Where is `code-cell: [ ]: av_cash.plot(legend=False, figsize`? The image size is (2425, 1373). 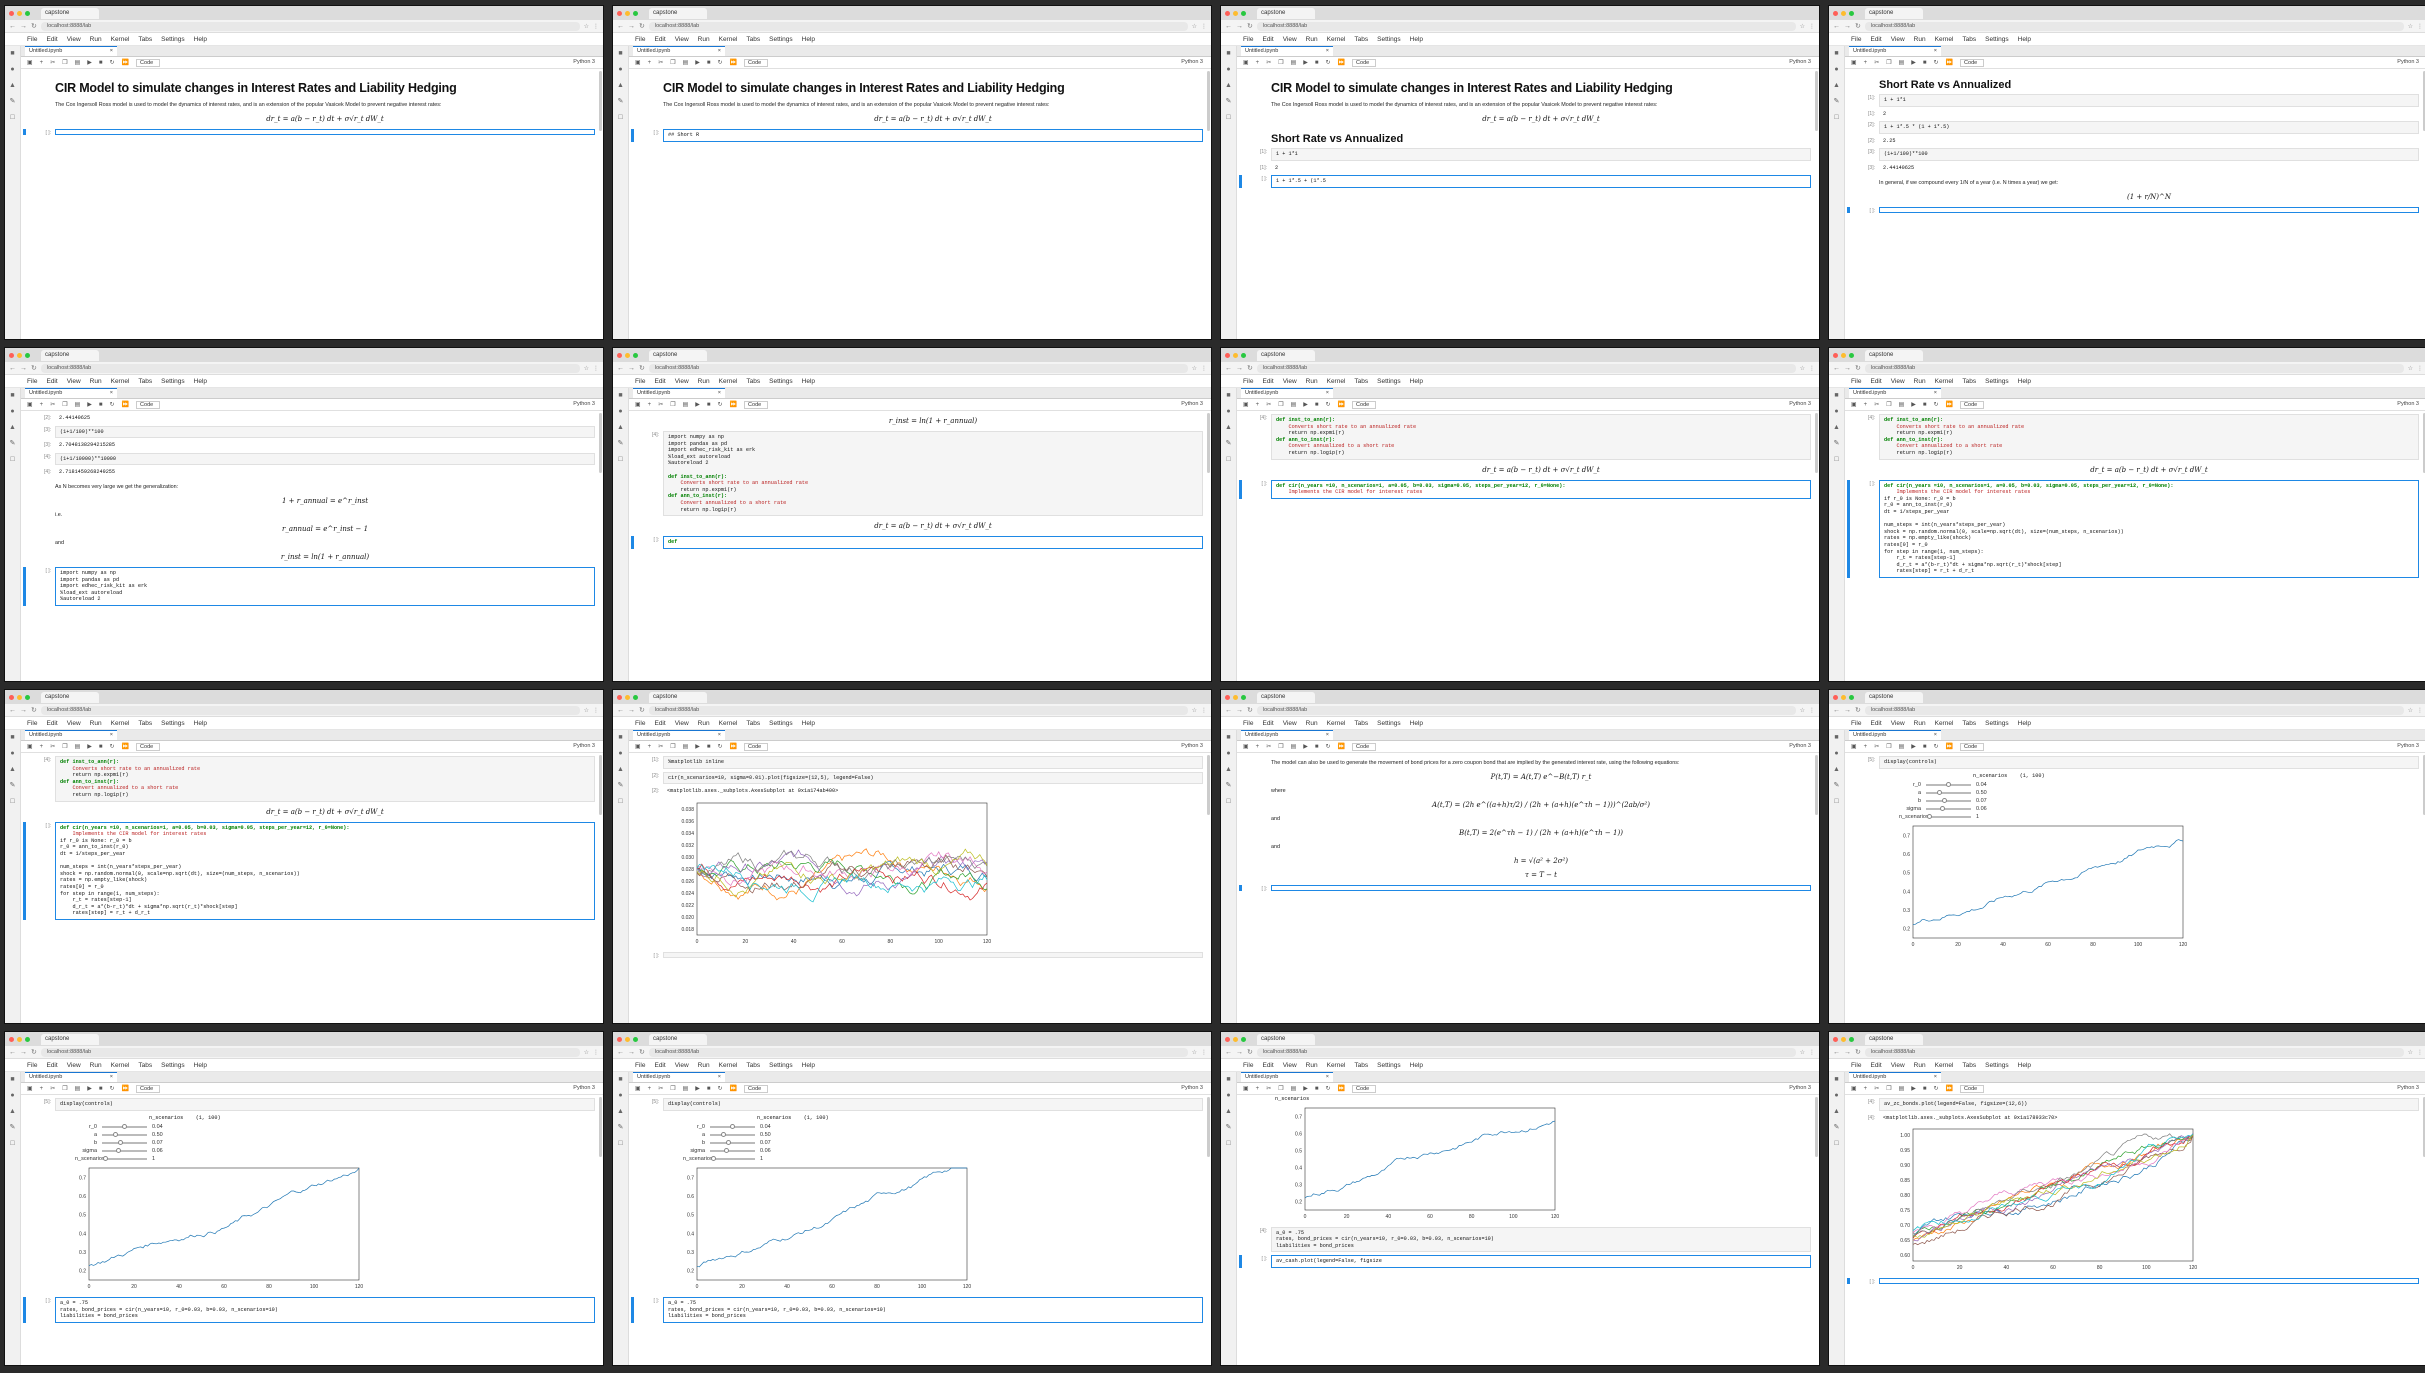
code-cell: [ ]: av_cash.plot(legend=False, figsize is located at coordinates (1525, 1261).